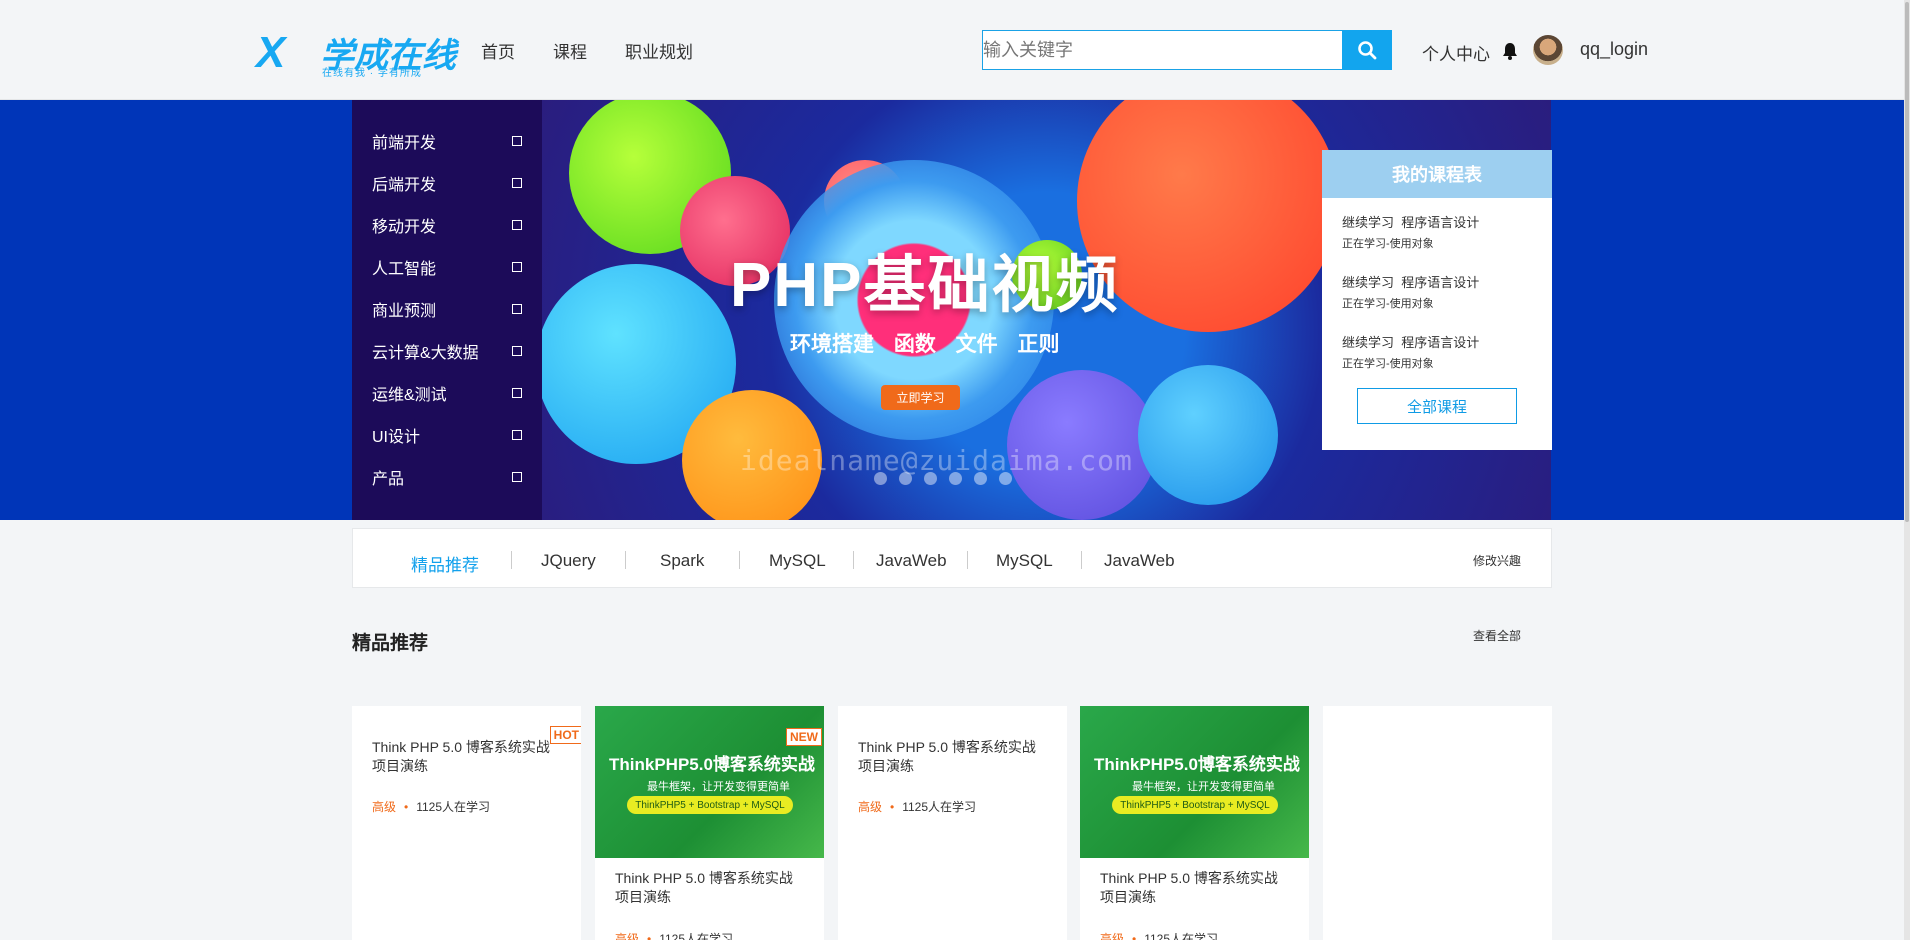 Image resolution: width=1910 pixels, height=940 pixels. I want to click on tab-jquery: JQuery, so click(568, 561).